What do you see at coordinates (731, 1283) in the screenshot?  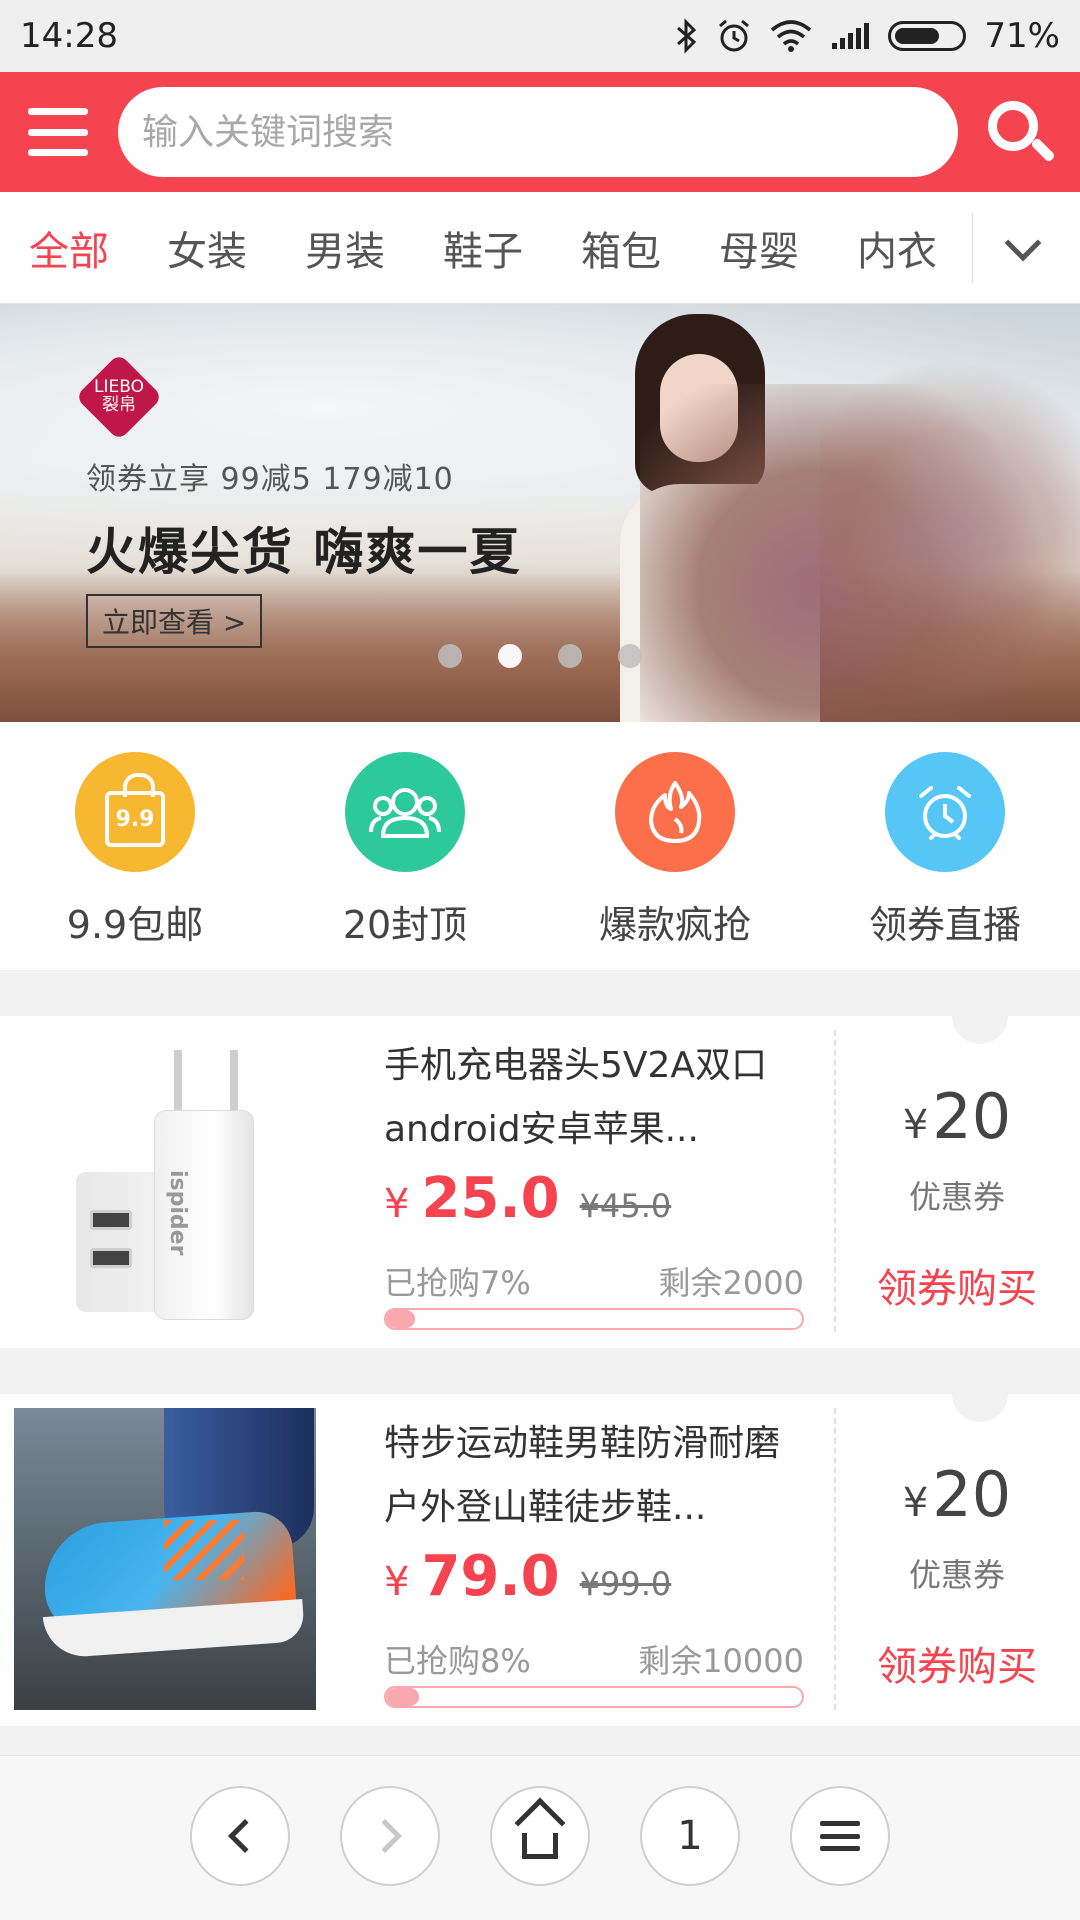 I see `remaining-stock: 剩余2000` at bounding box center [731, 1283].